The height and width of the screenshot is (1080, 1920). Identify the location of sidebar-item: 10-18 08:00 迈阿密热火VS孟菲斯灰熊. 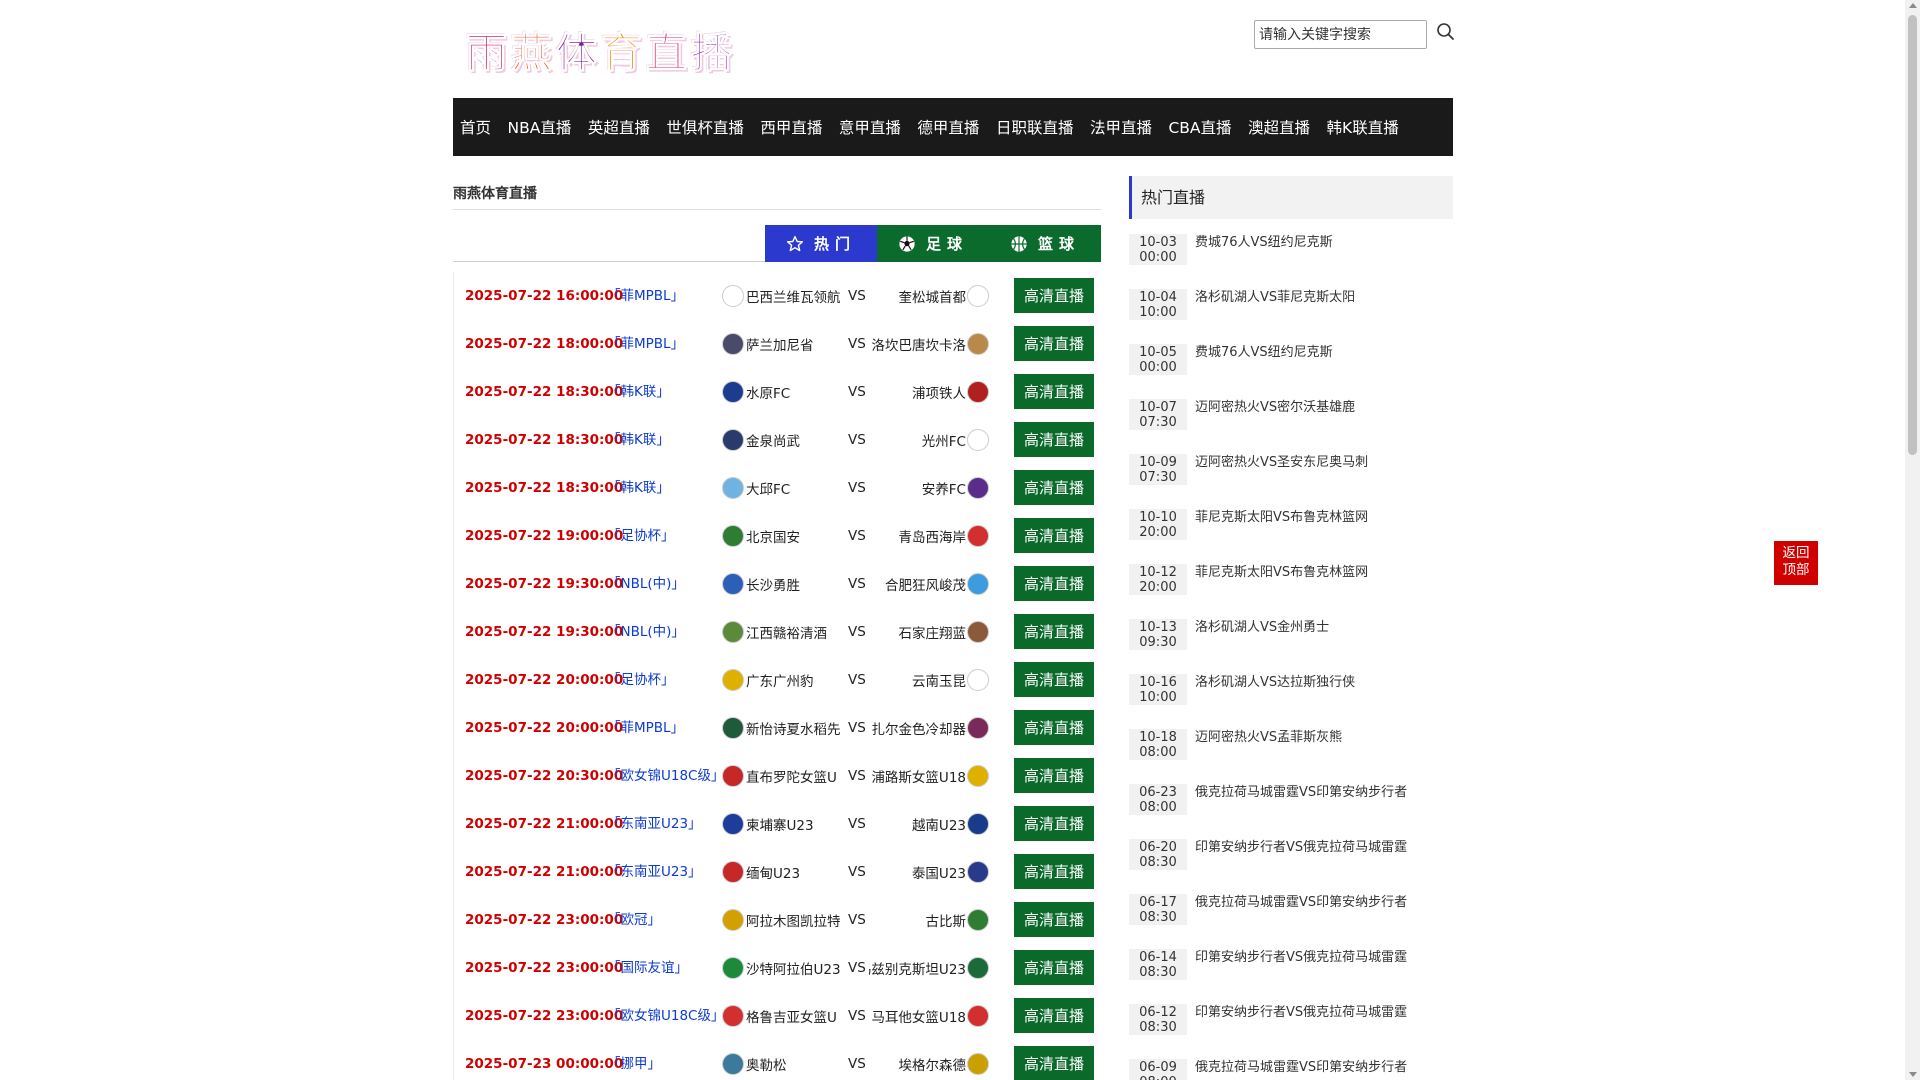
(1291, 756).